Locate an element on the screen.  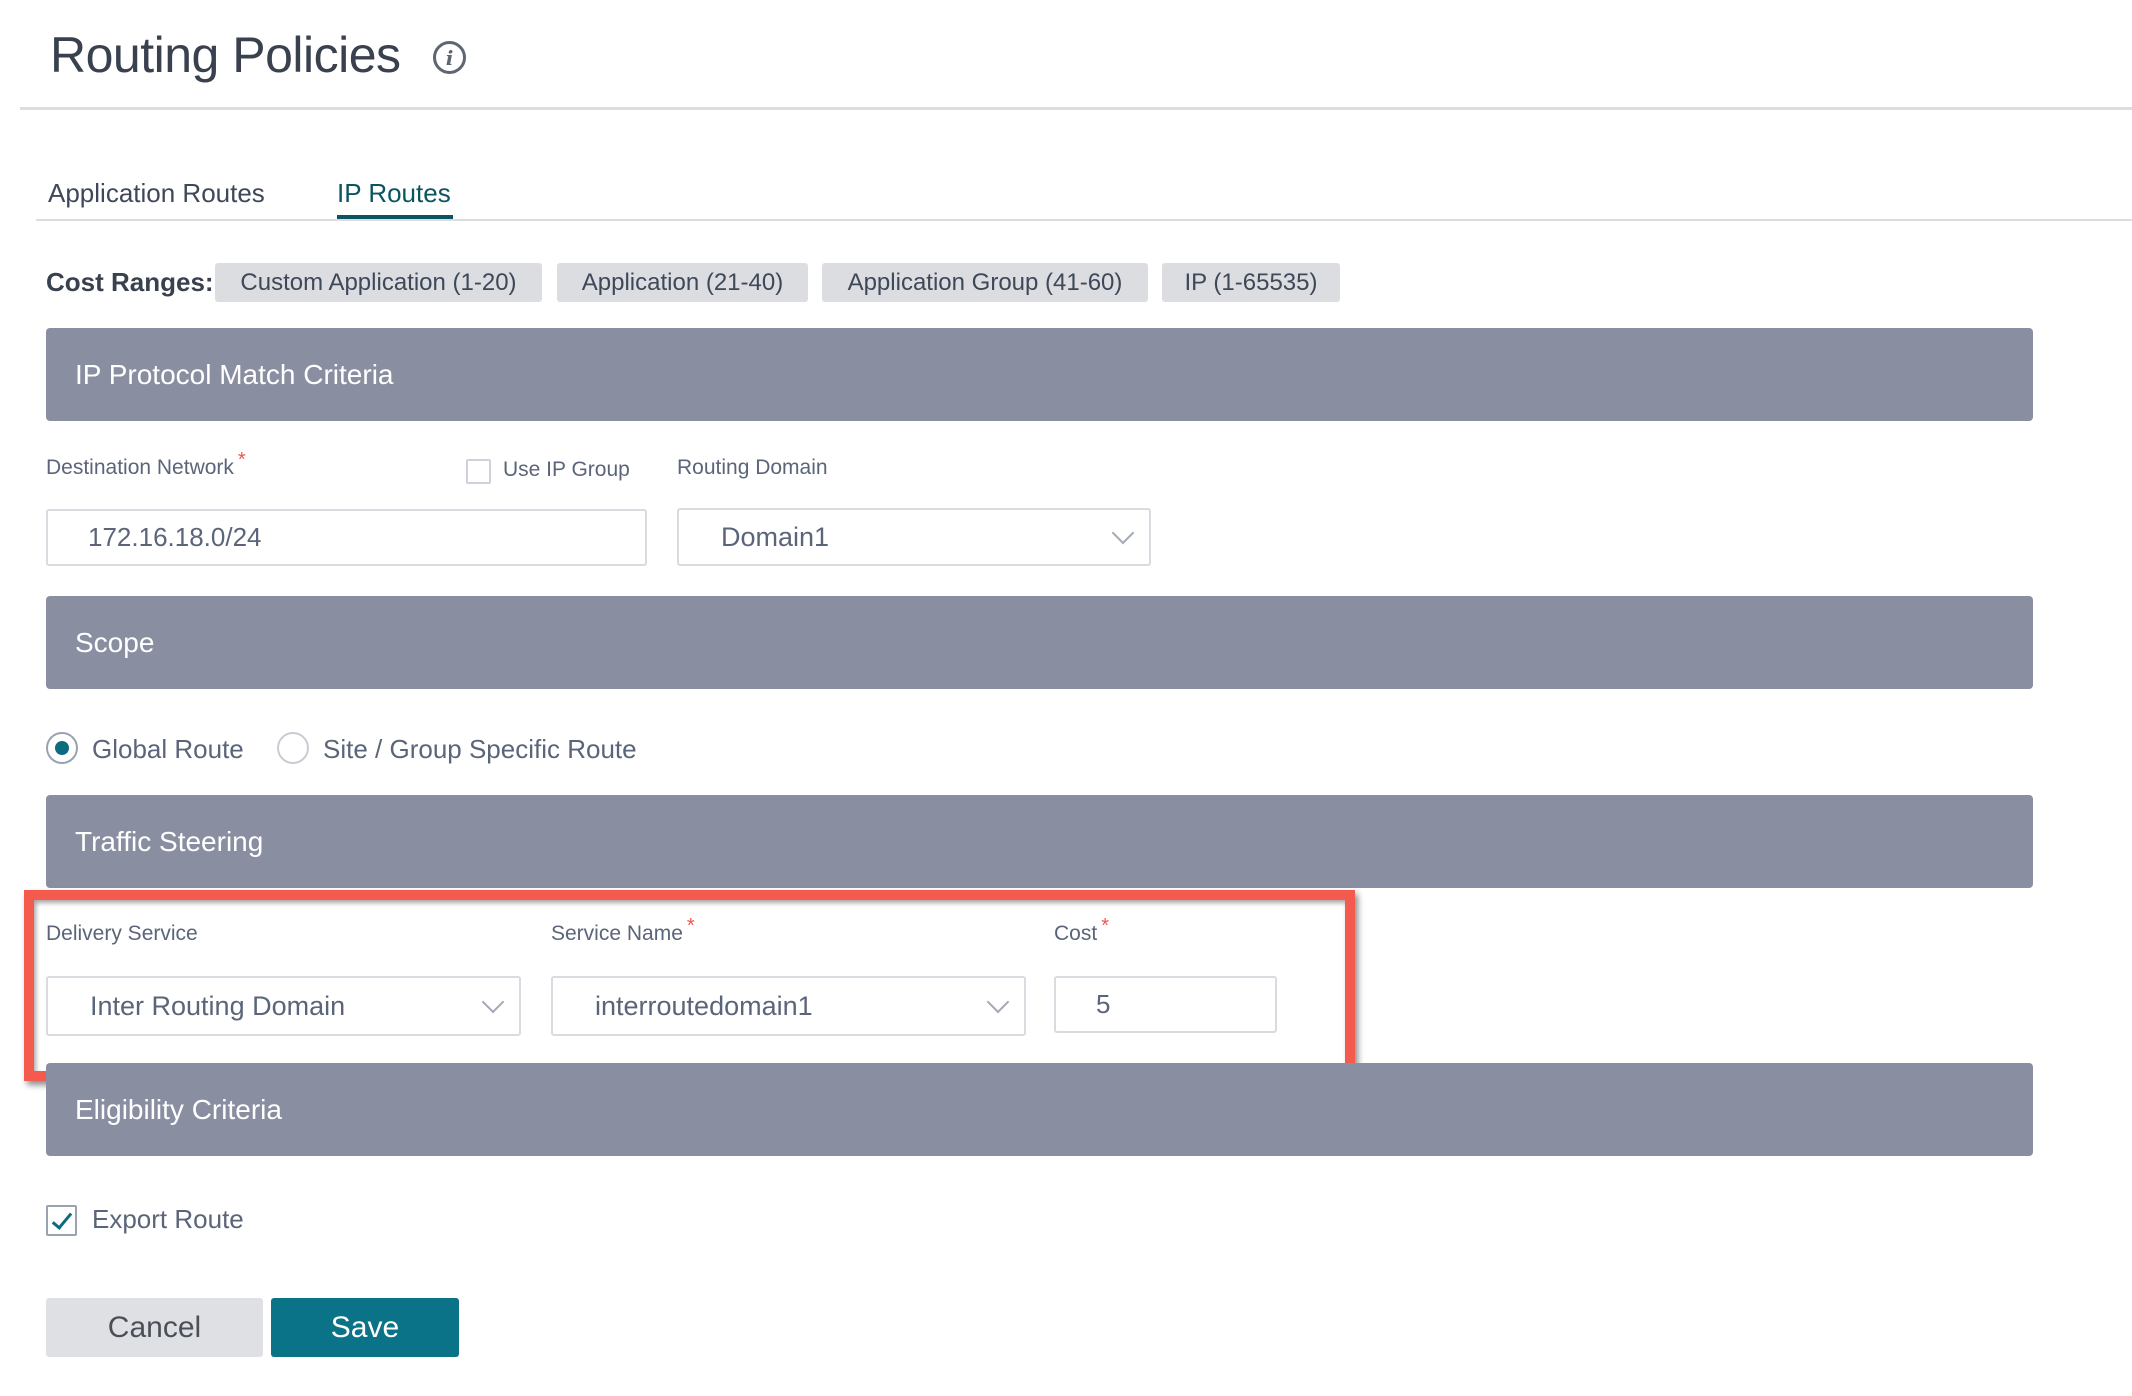
title-divider is located at coordinates (1076, 108).